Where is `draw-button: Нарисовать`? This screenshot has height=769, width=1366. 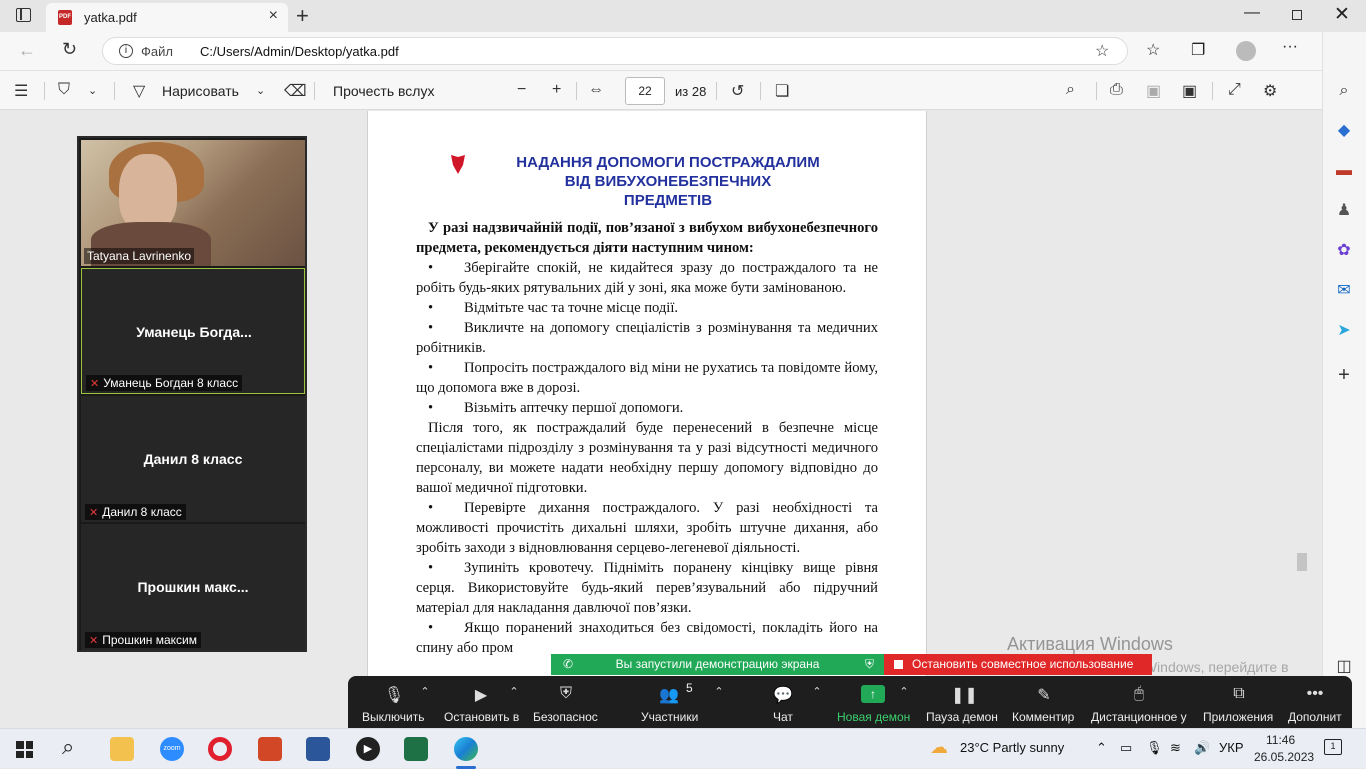 draw-button: Нарисовать is located at coordinates (200, 91).